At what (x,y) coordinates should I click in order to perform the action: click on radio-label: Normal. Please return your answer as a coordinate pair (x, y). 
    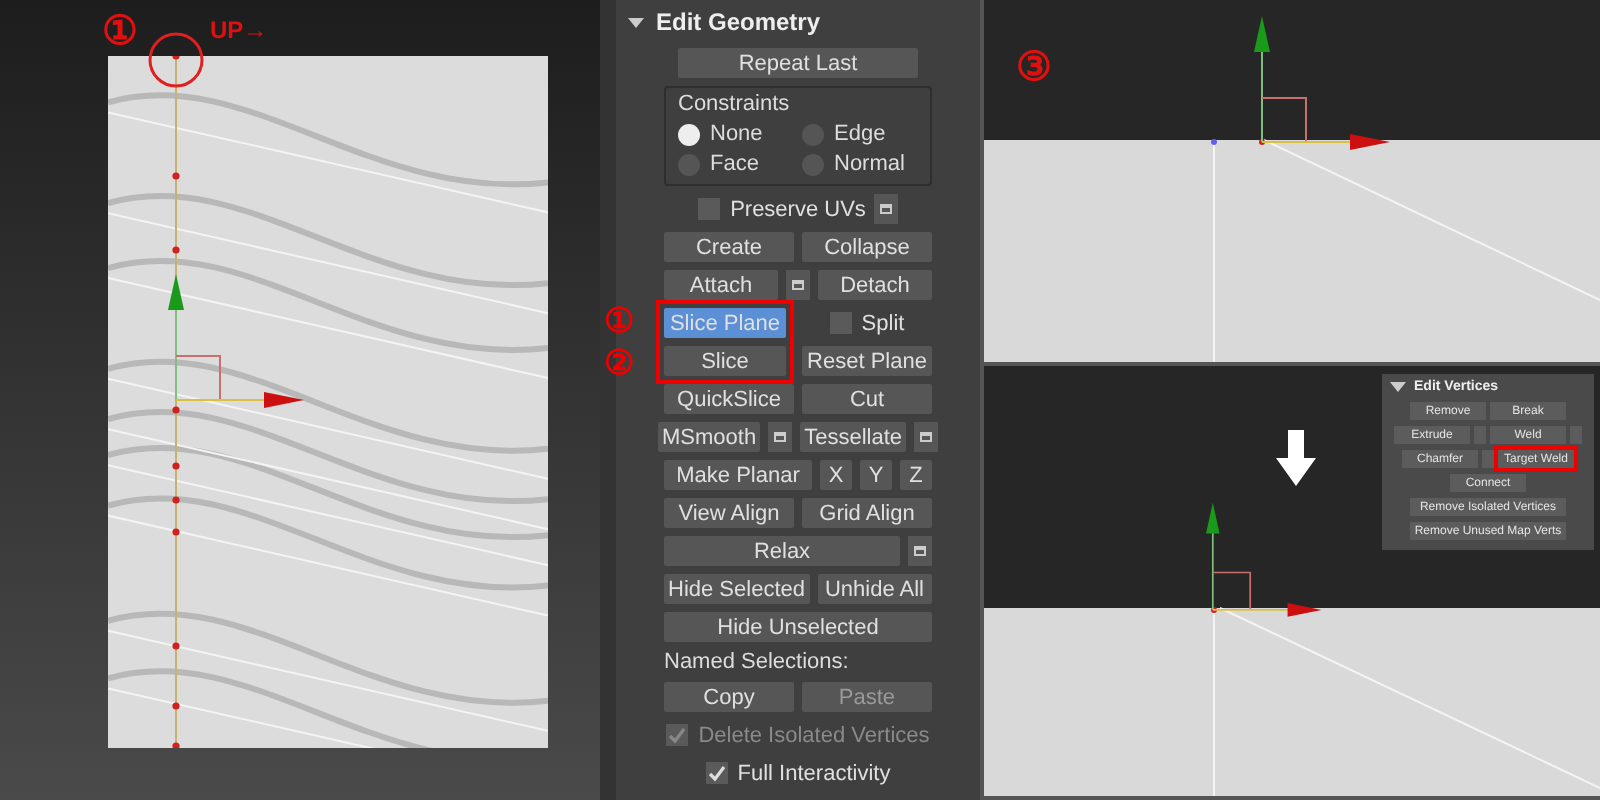
    Looking at the image, I should click on (869, 164).